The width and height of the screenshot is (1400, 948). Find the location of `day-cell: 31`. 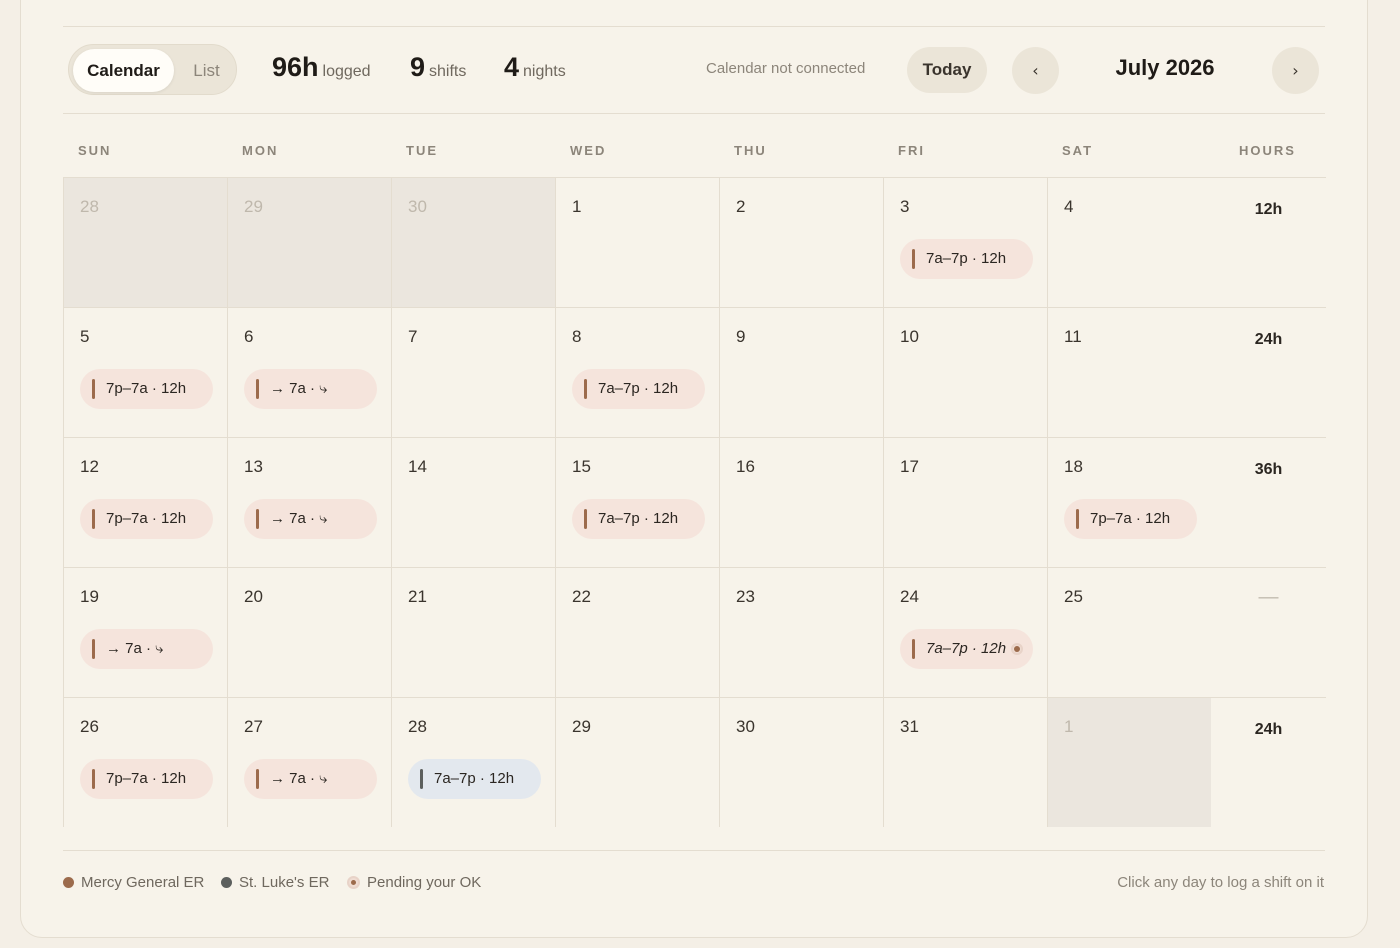

day-cell: 31 is located at coordinates (965, 762).